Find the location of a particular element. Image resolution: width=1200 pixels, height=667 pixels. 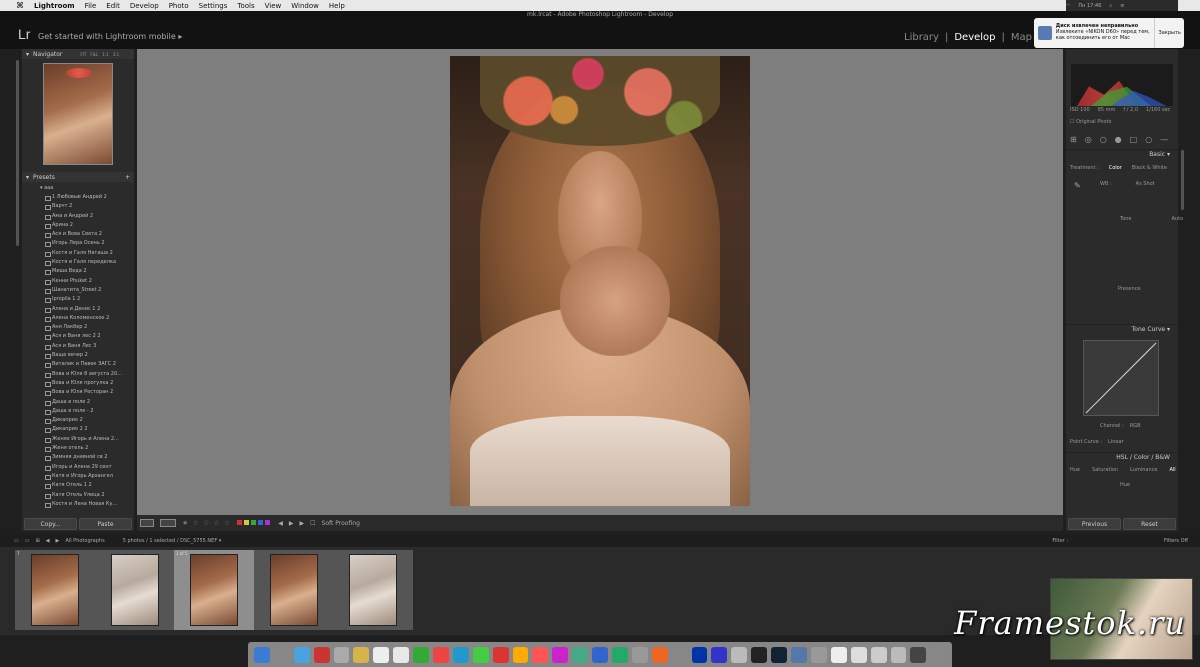

preset-item: Зимняя дневной св 2 is located at coordinates (78, 457).